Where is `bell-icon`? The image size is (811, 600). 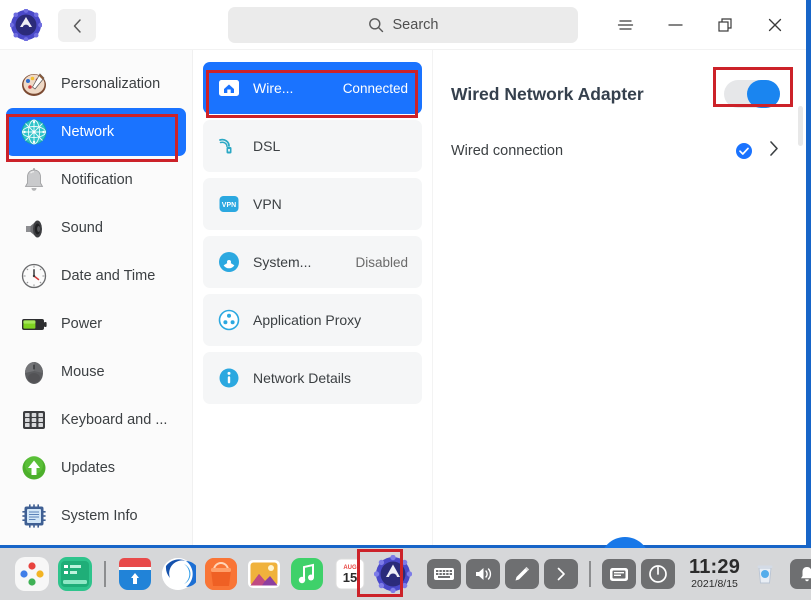
bell-icon is located at coordinates (34, 180).